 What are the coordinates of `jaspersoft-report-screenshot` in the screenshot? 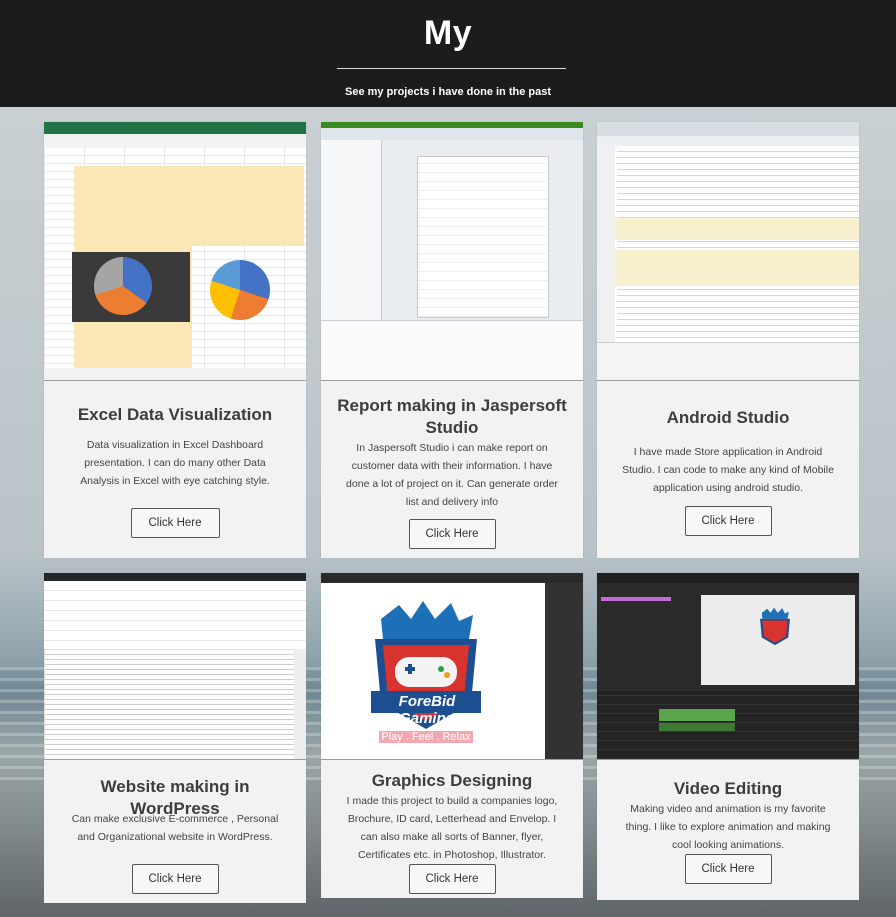 It's located at (452, 251).